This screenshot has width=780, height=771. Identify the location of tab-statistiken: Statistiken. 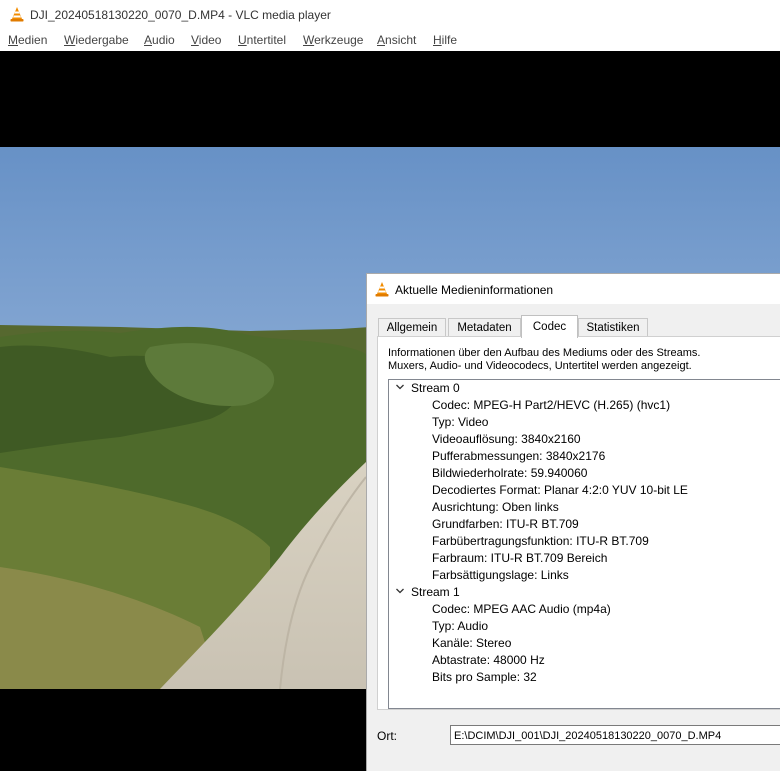
(613, 327).